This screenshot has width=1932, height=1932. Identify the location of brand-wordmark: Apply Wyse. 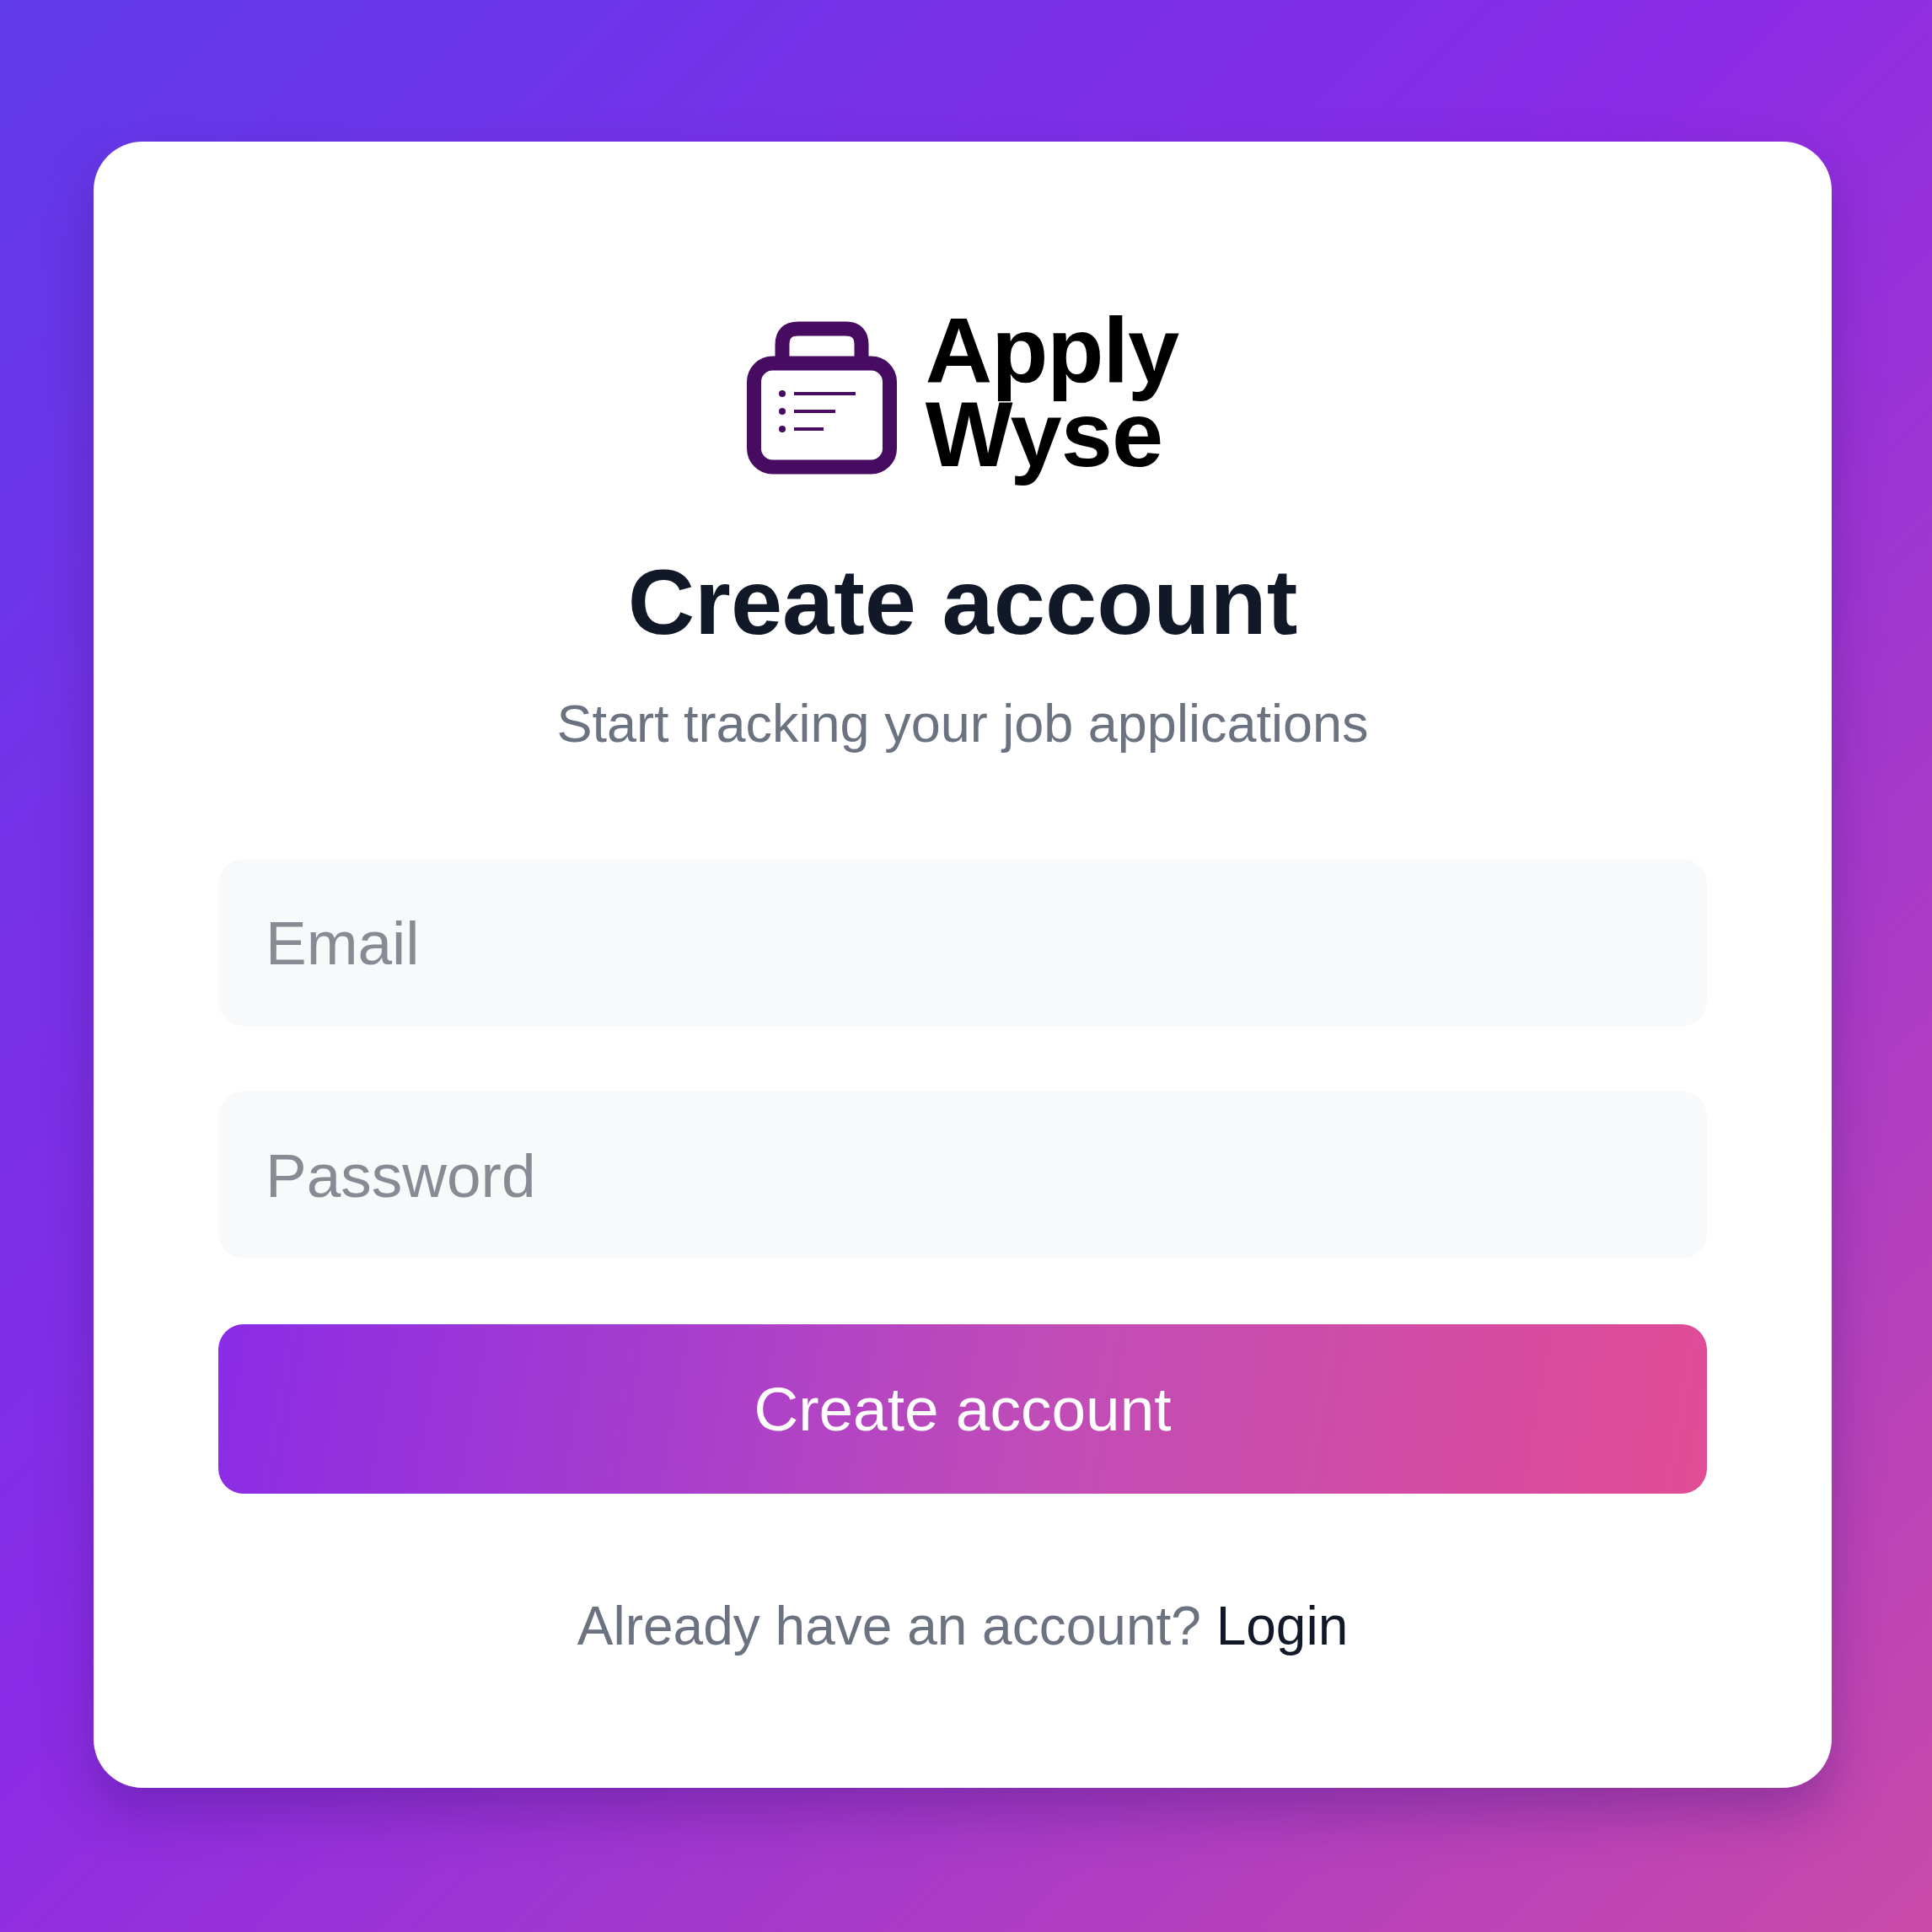
(1052, 394).